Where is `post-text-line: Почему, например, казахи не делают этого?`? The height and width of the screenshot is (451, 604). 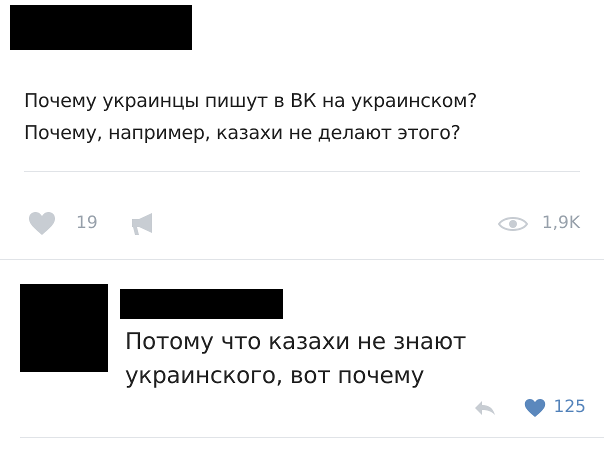 post-text-line: Почему, например, казахи не делают этого? is located at coordinates (243, 133).